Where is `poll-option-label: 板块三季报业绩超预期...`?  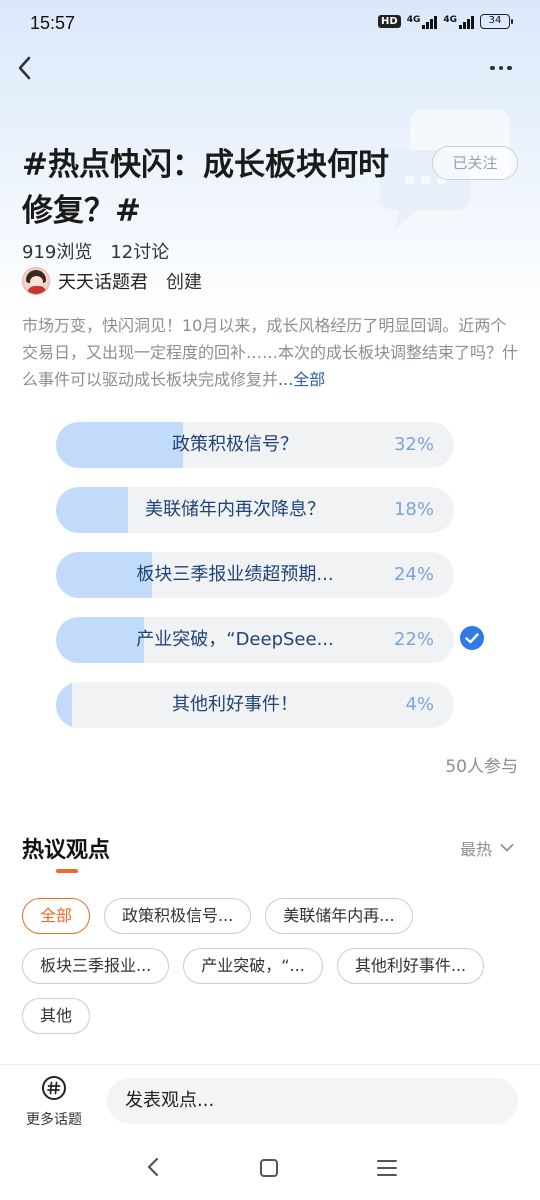
poll-option-label: 板块三季报业绩超预期... is located at coordinates (235, 574).